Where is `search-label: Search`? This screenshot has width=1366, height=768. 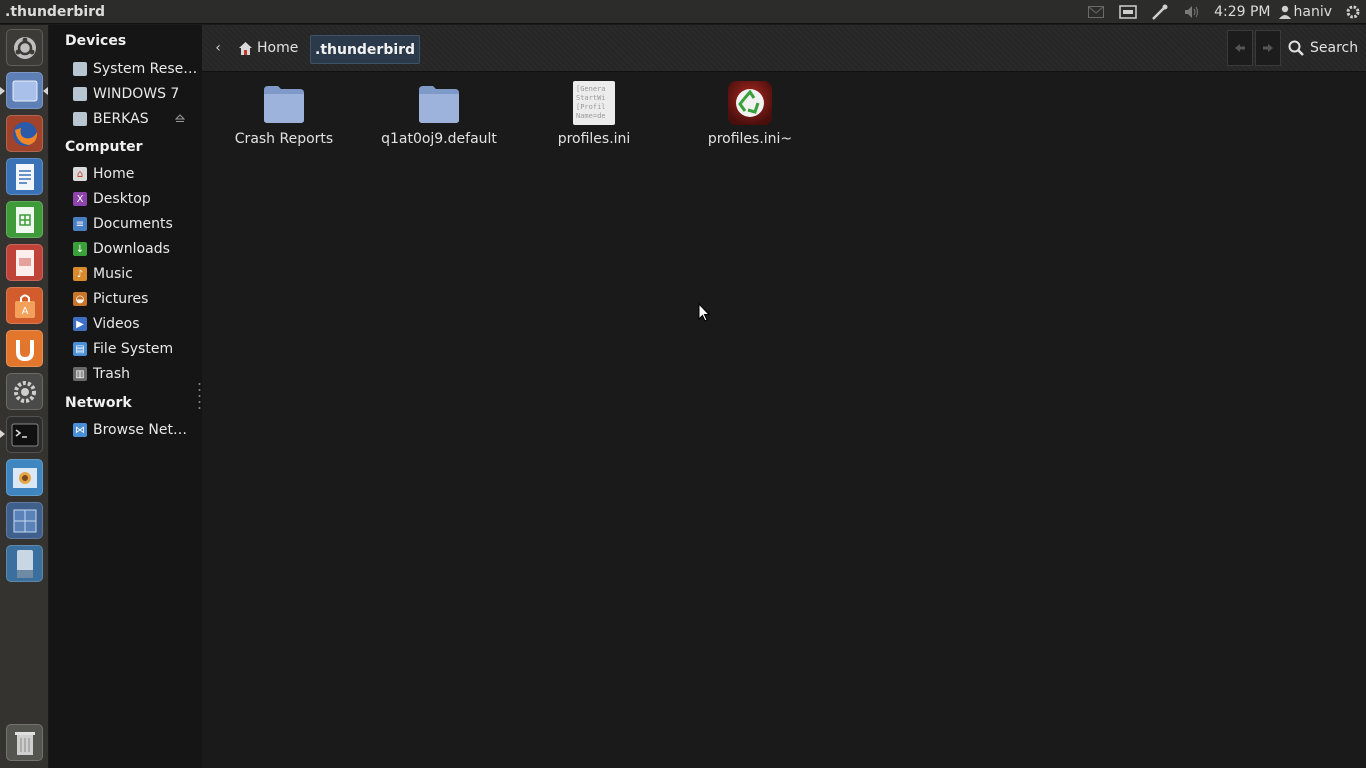 search-label: Search is located at coordinates (1334, 48).